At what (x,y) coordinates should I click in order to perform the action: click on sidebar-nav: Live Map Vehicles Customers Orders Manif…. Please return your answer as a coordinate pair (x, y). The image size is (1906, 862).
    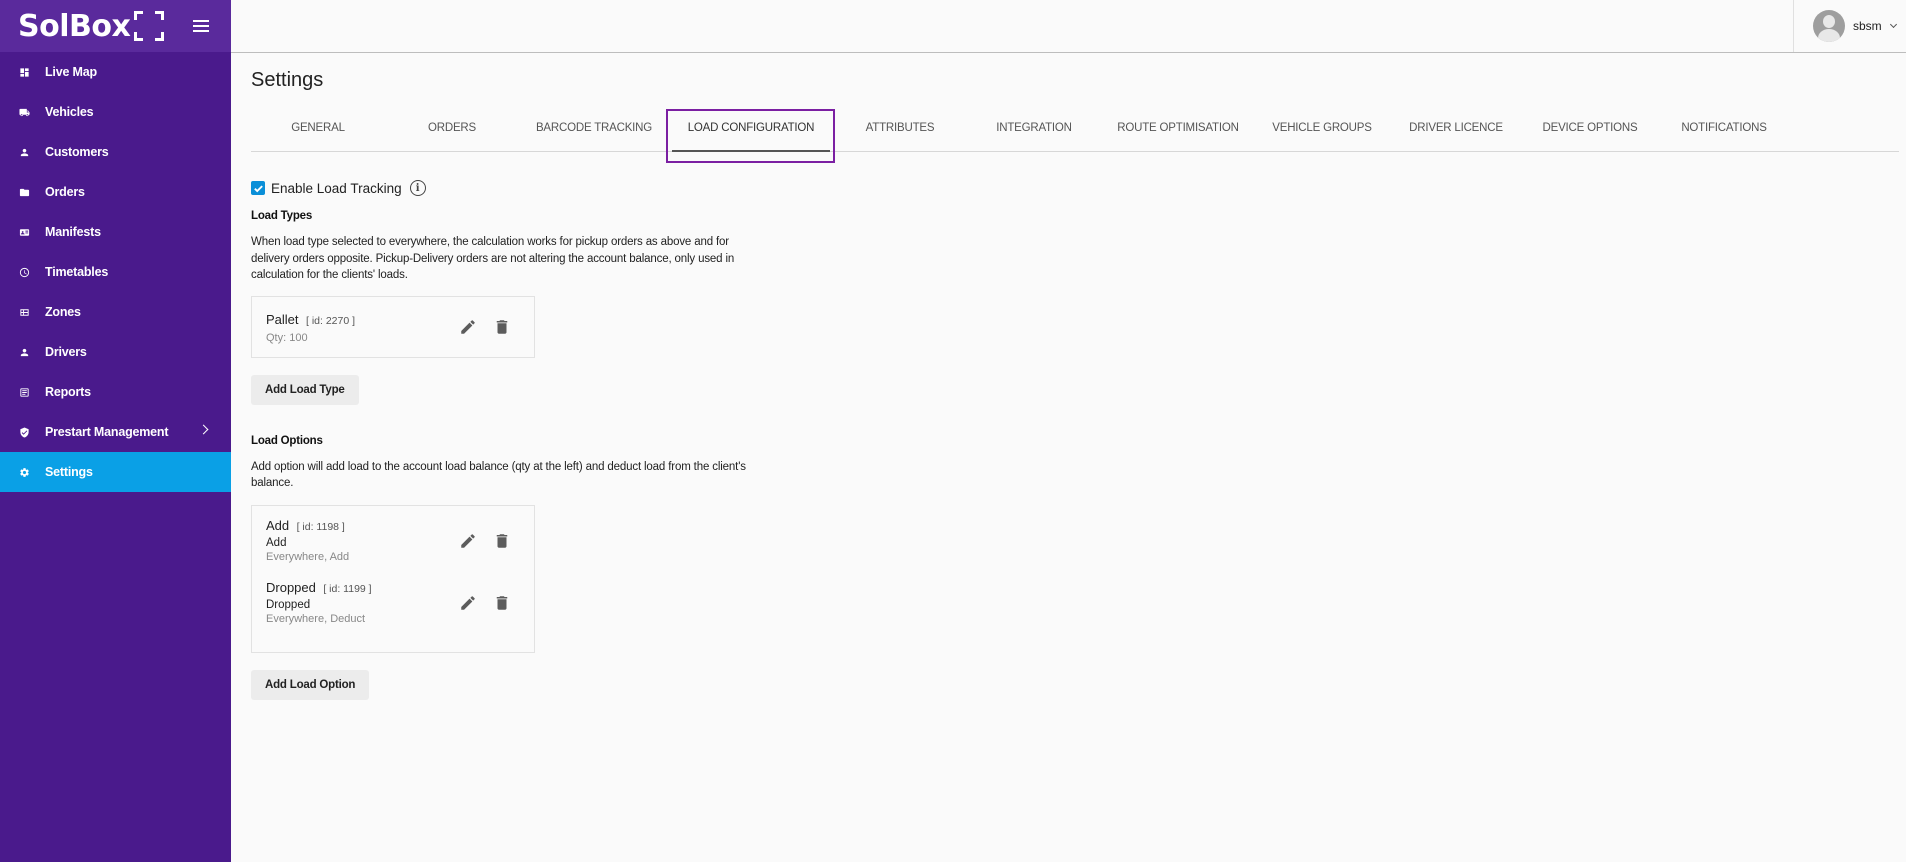
    Looking at the image, I should click on (115, 272).